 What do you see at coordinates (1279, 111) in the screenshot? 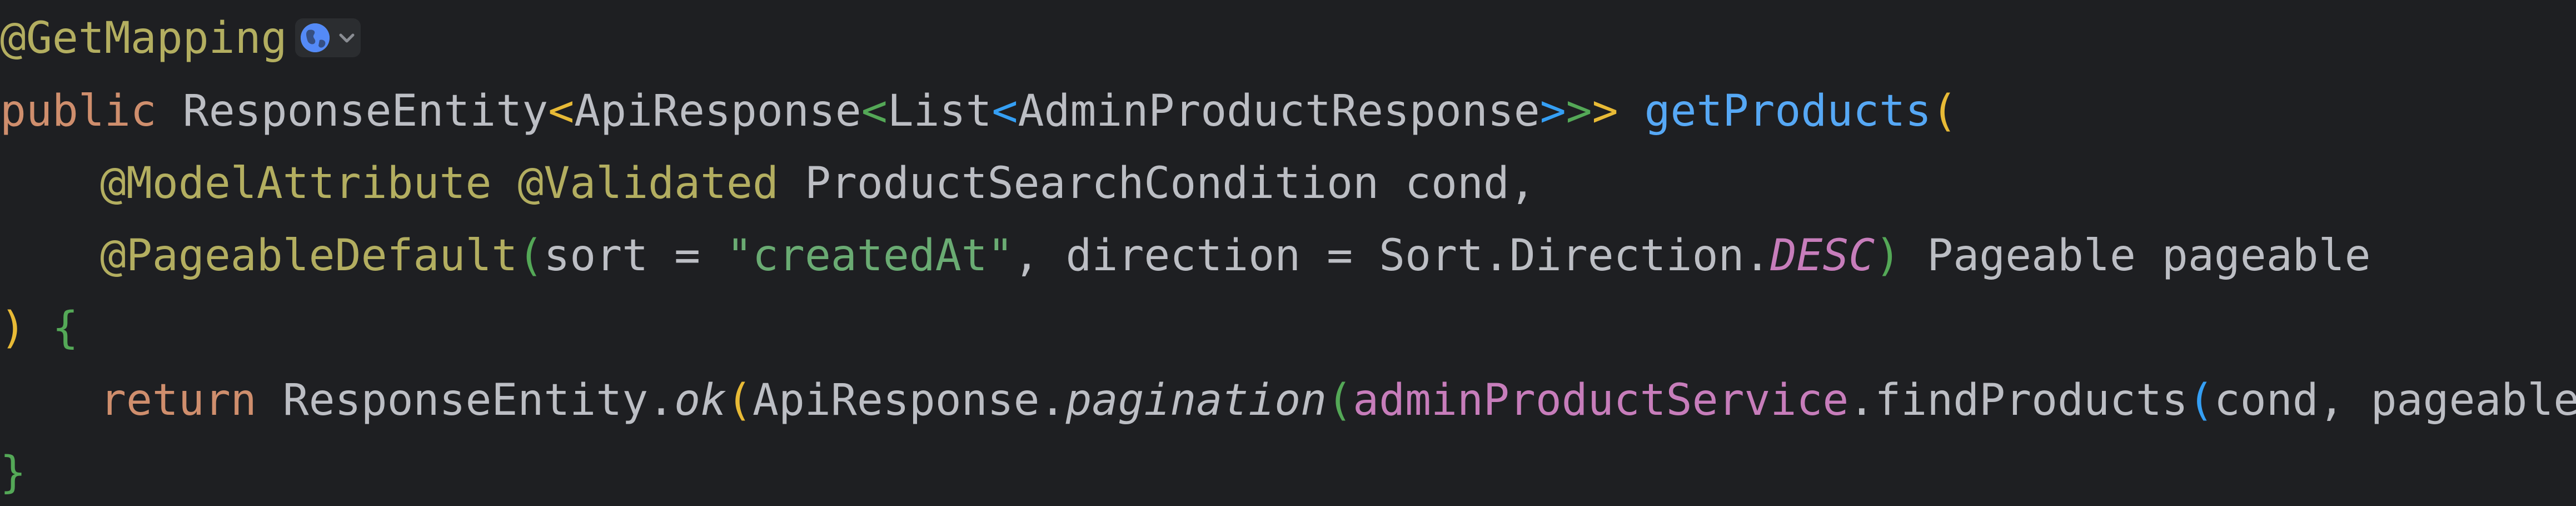
I see `type-admin-product-response: AdminProductResponse` at bounding box center [1279, 111].